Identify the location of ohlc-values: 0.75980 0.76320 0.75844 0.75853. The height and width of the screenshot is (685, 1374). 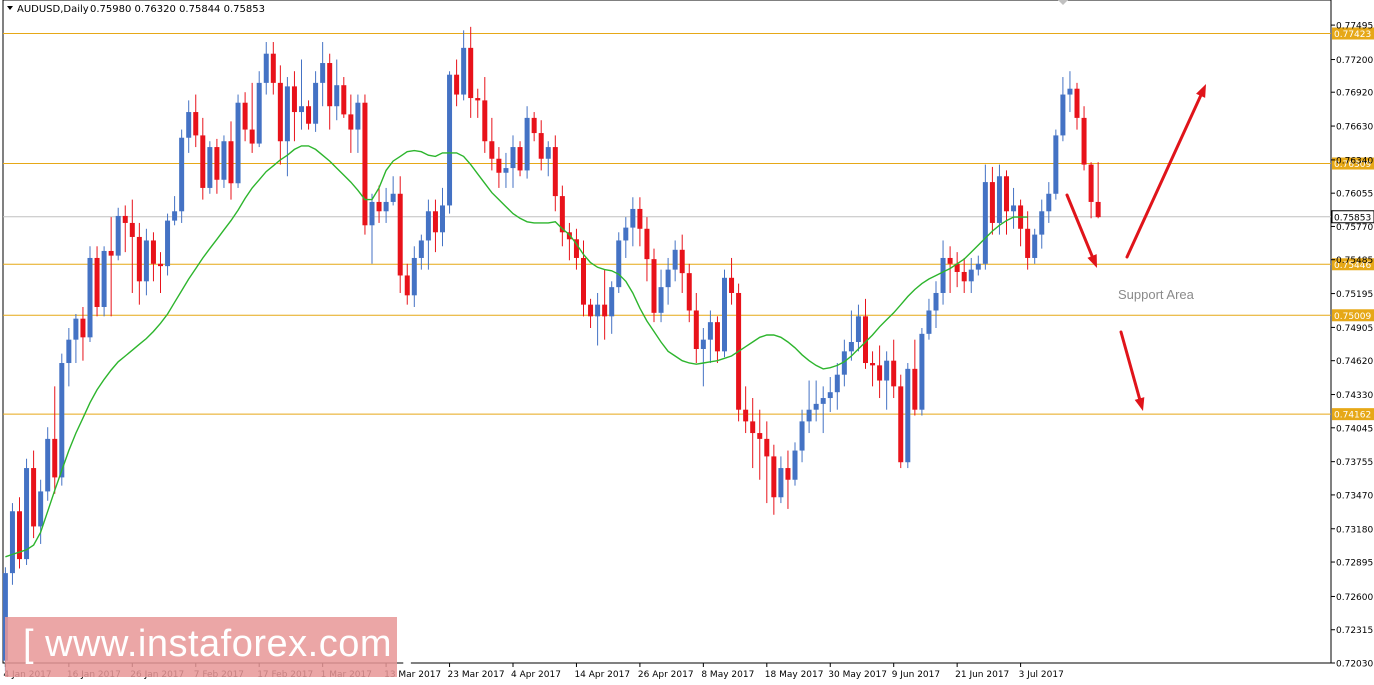
(177, 9).